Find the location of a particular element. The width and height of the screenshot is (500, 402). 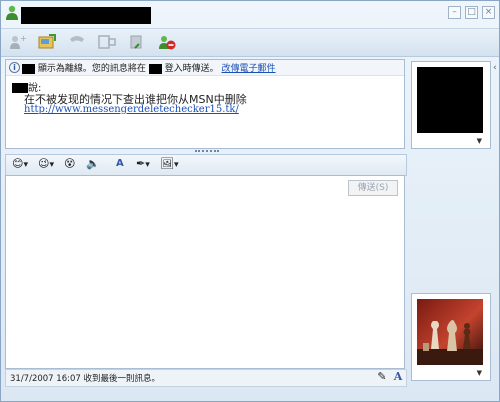

message-link: http://www.messengerdeletechecker15.tk/ is located at coordinates (131, 109).